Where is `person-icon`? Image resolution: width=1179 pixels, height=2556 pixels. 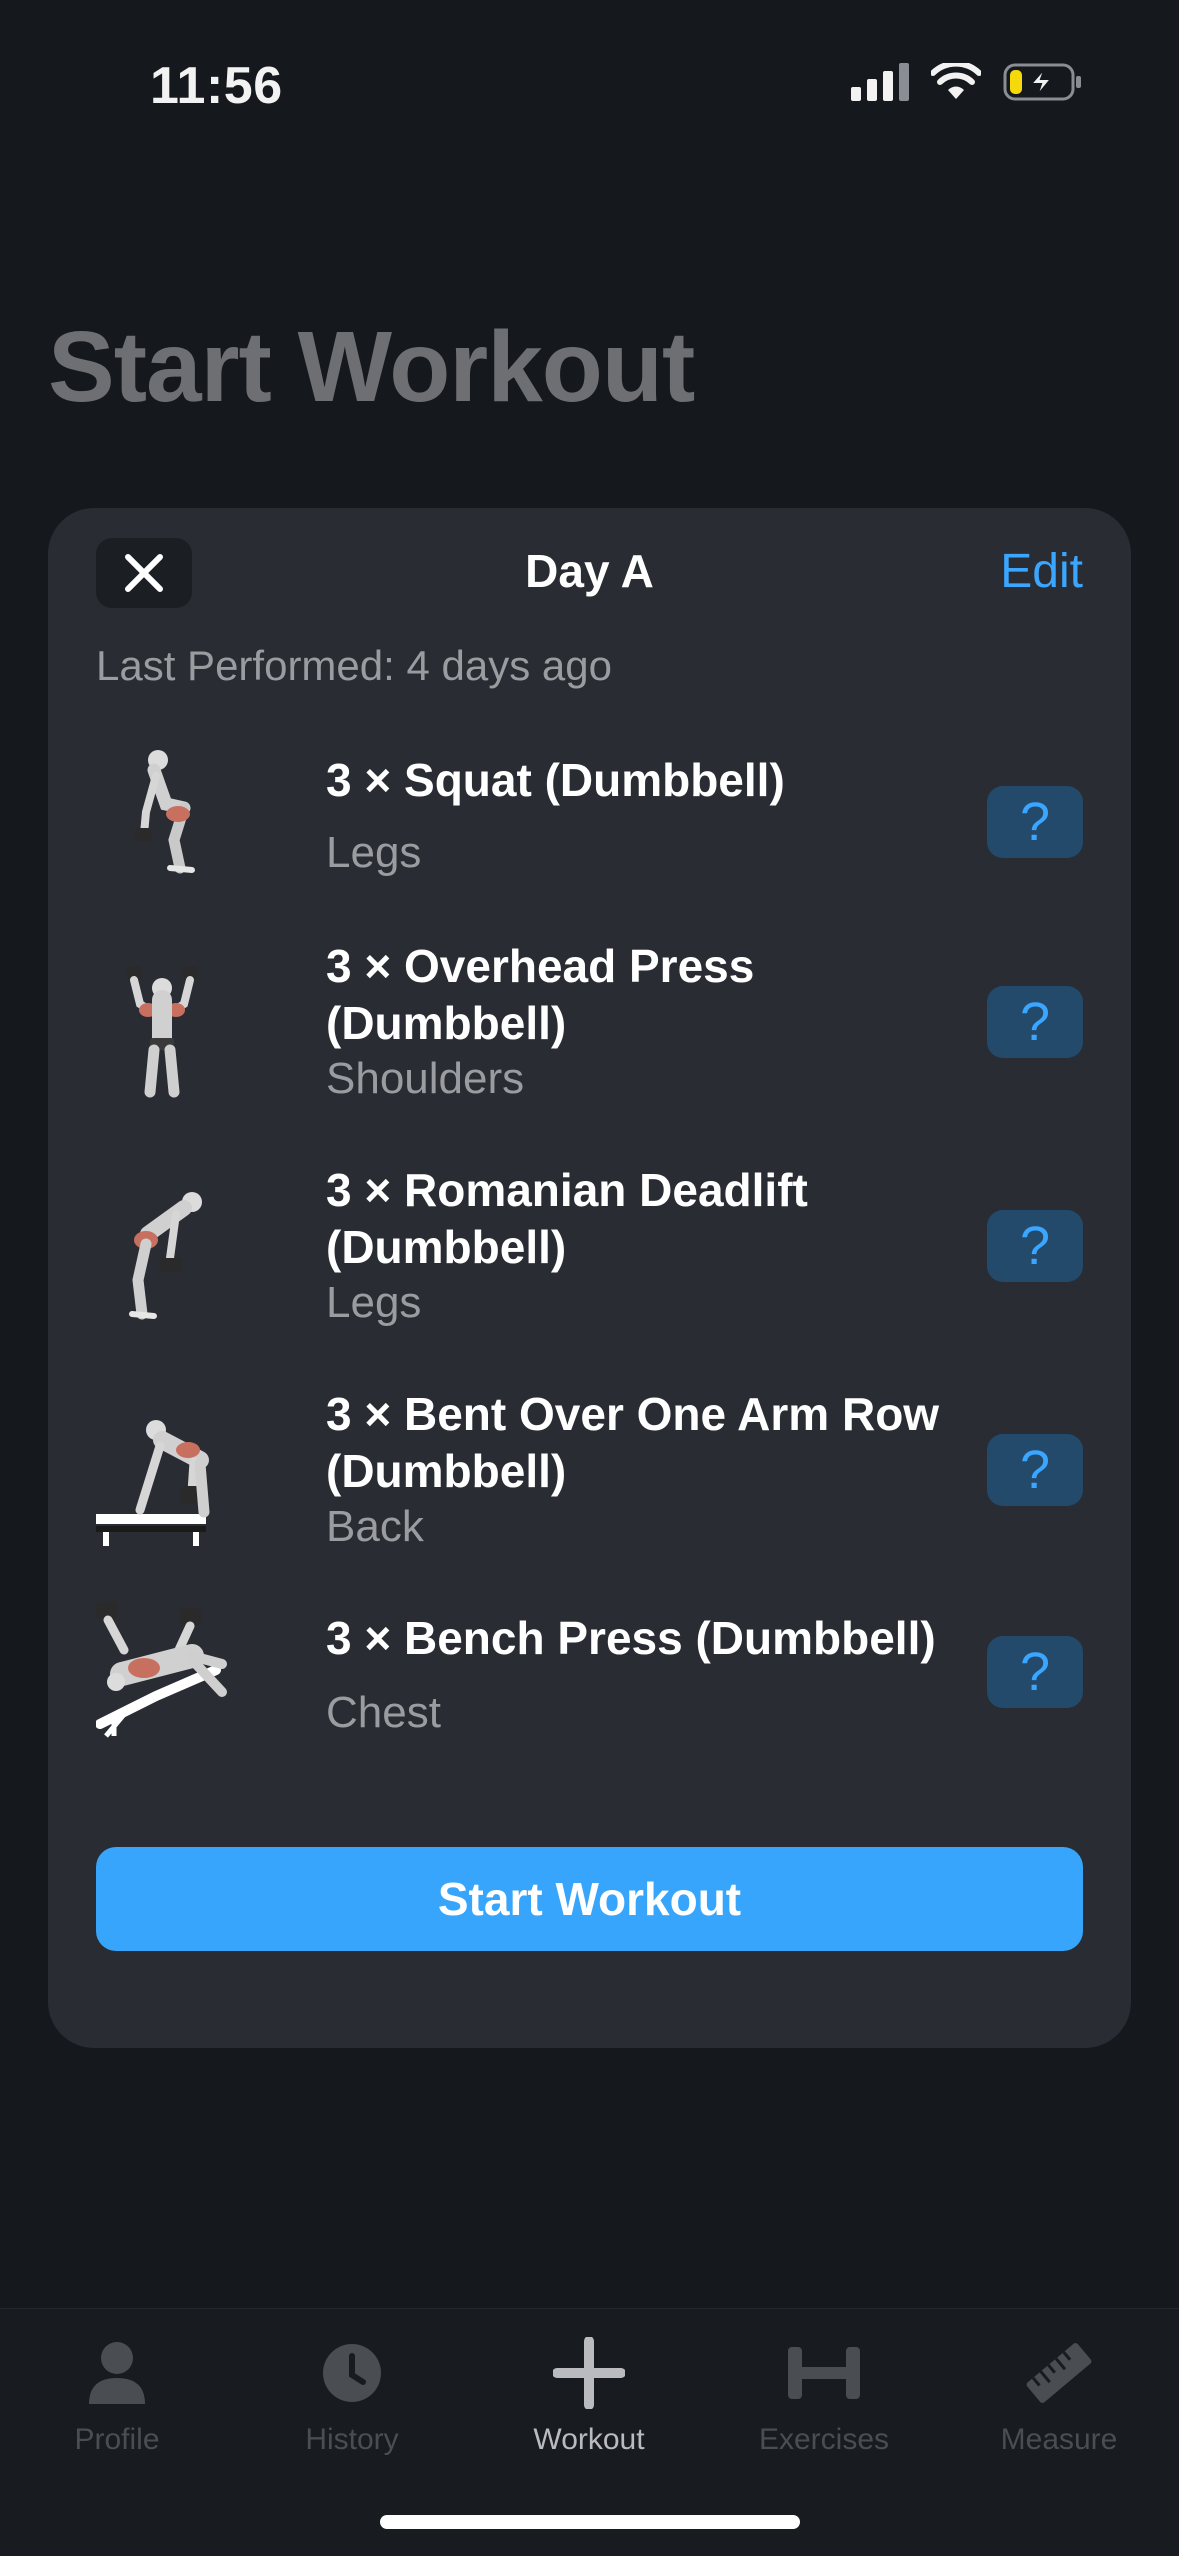
person-icon is located at coordinates (117, 2373).